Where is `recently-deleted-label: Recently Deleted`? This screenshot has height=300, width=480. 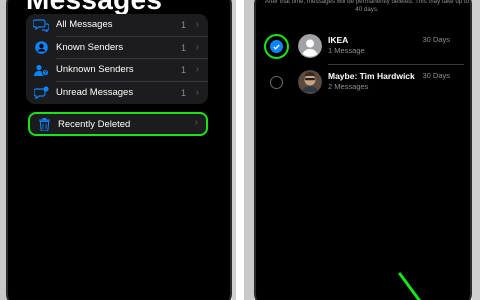
recently-deleted-label: Recently Deleted is located at coordinates (94, 124).